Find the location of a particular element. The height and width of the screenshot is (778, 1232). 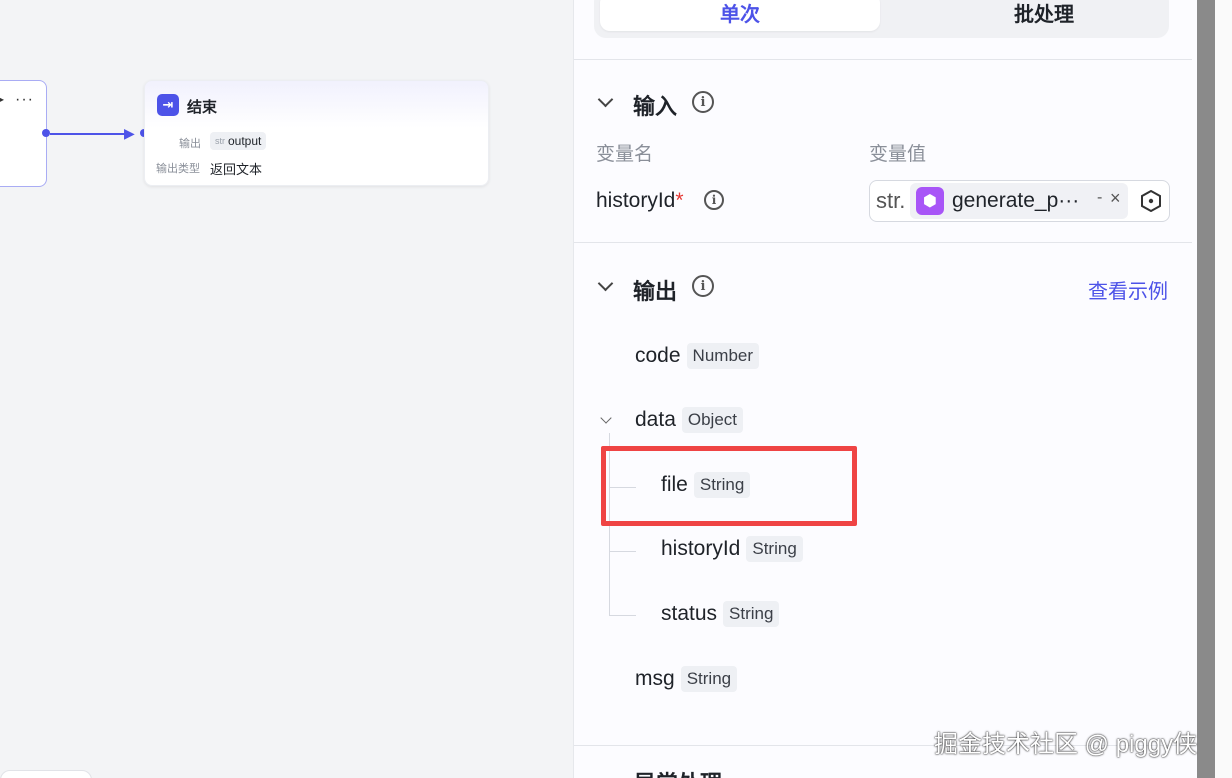

output-field-code: code Number is located at coordinates (697, 356).